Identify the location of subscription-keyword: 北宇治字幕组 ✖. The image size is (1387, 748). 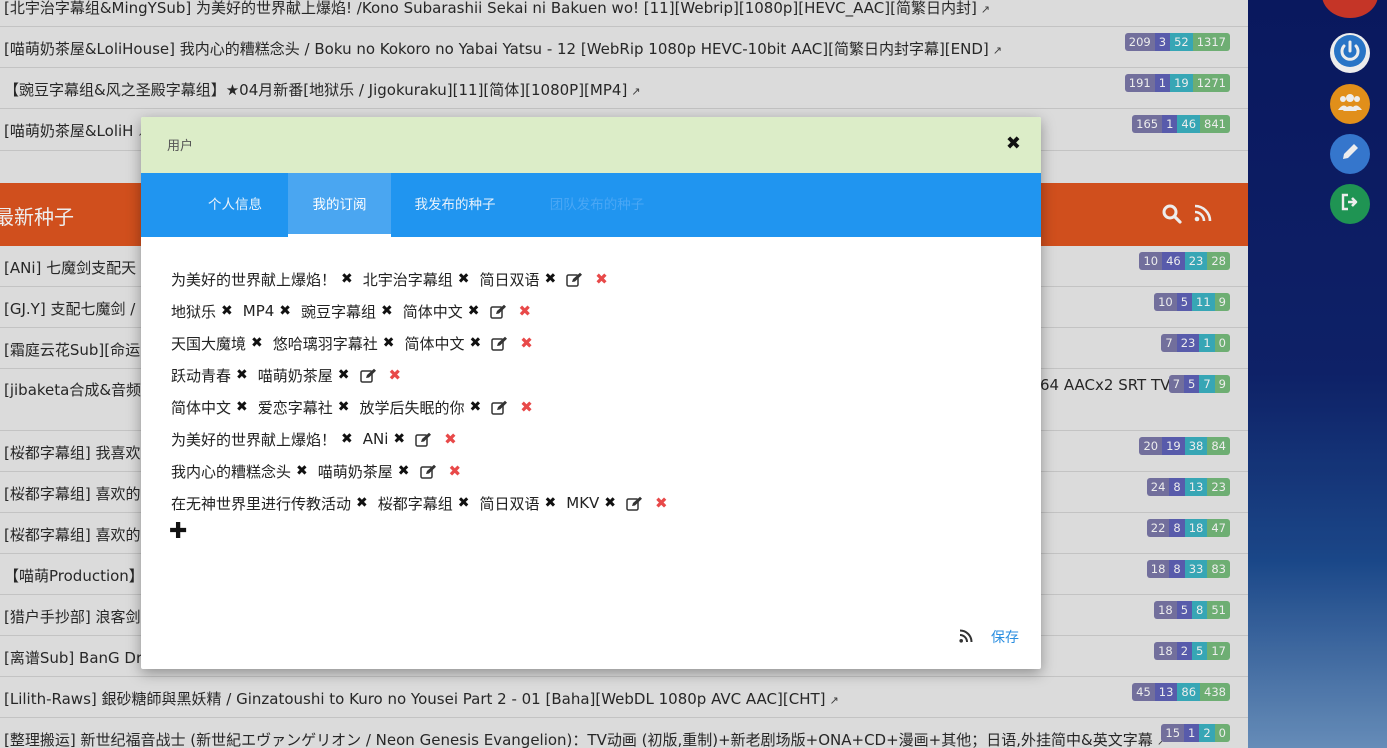
(416, 279).